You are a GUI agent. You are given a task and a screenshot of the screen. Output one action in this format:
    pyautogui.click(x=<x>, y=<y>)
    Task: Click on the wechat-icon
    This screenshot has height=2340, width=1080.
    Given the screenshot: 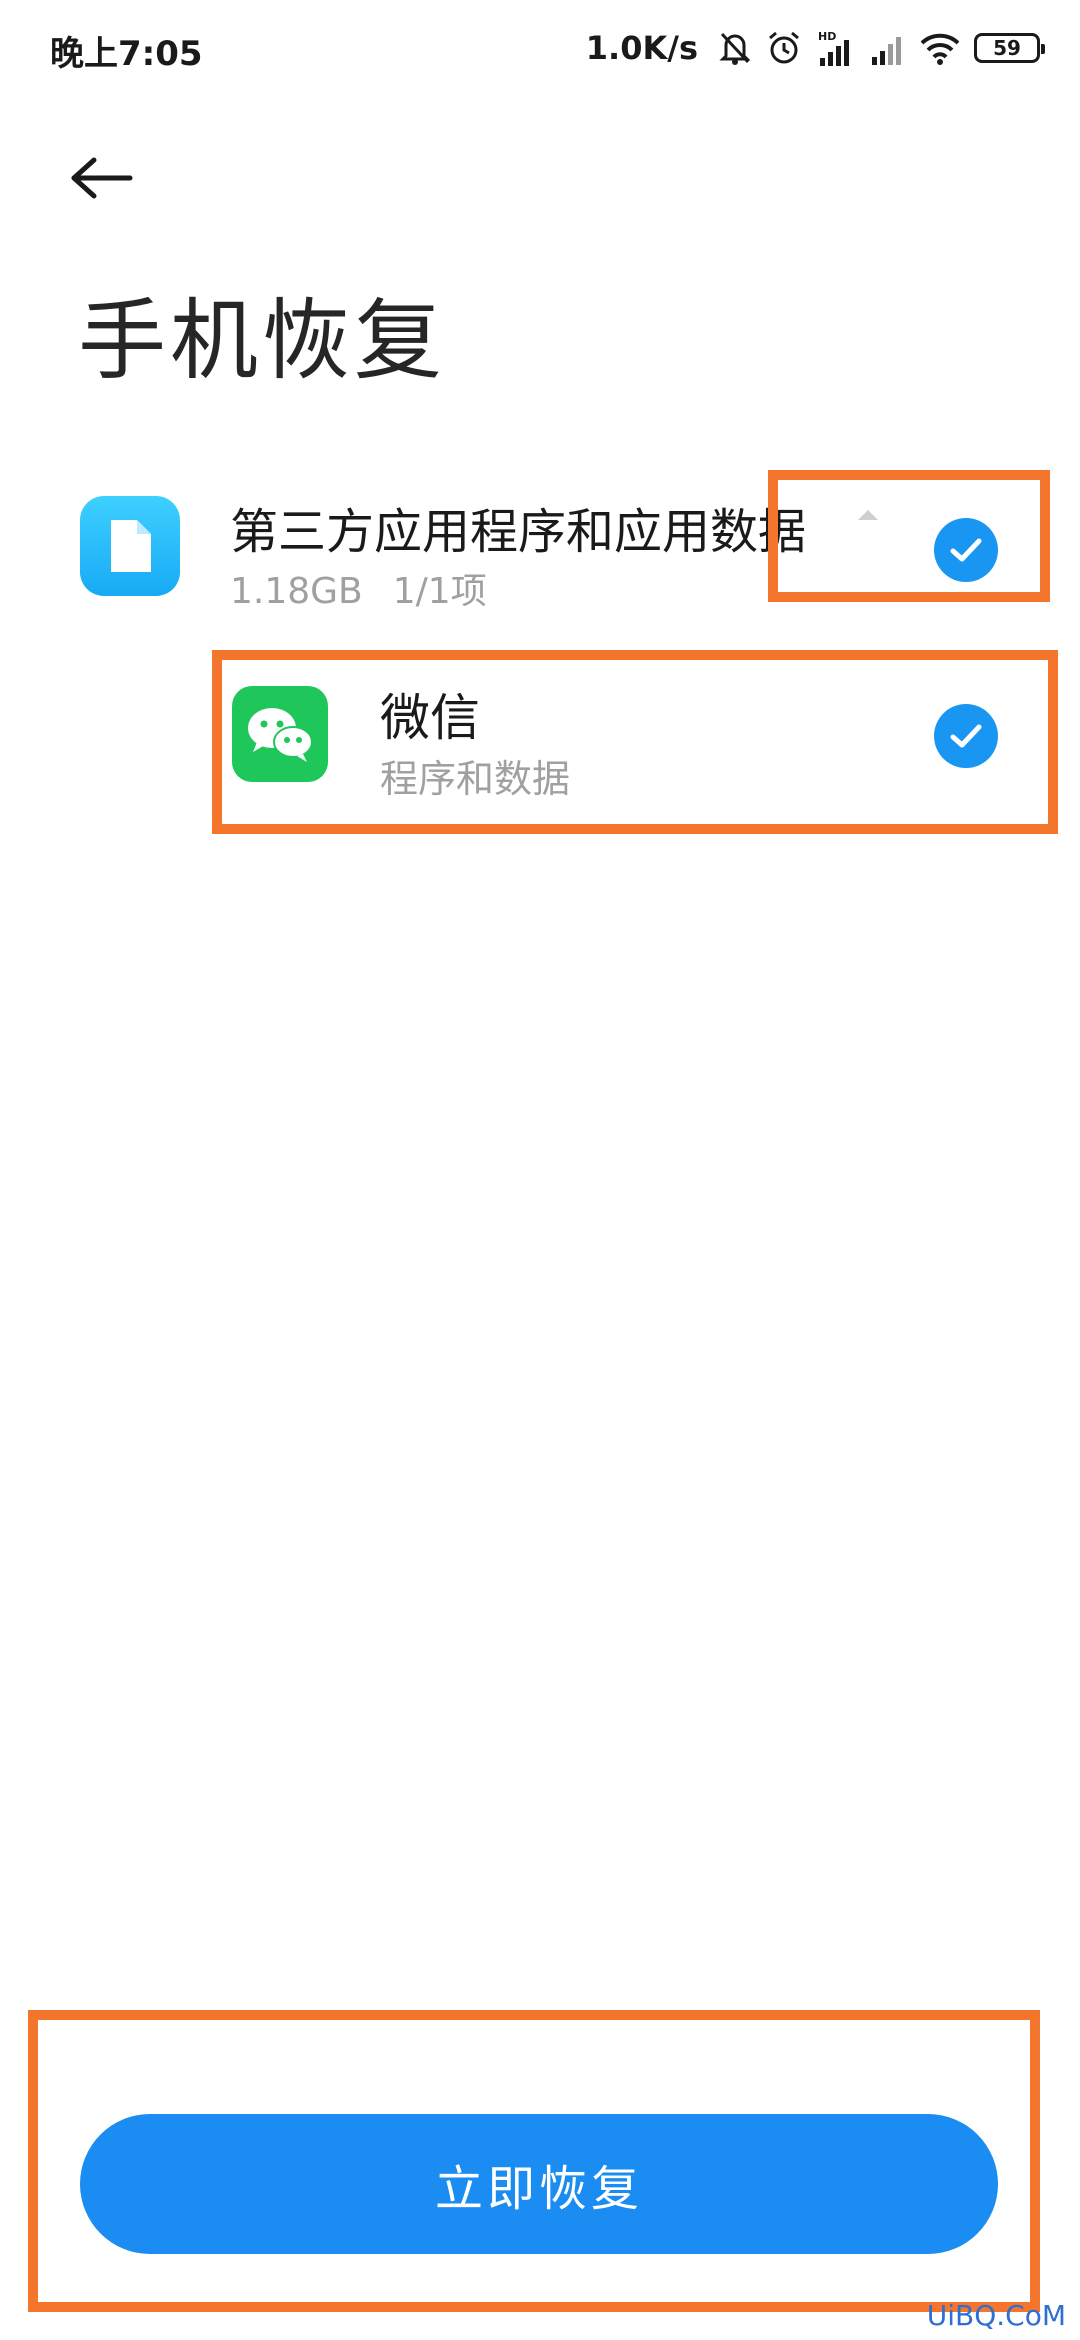 What is the action you would take?
    pyautogui.click(x=280, y=734)
    